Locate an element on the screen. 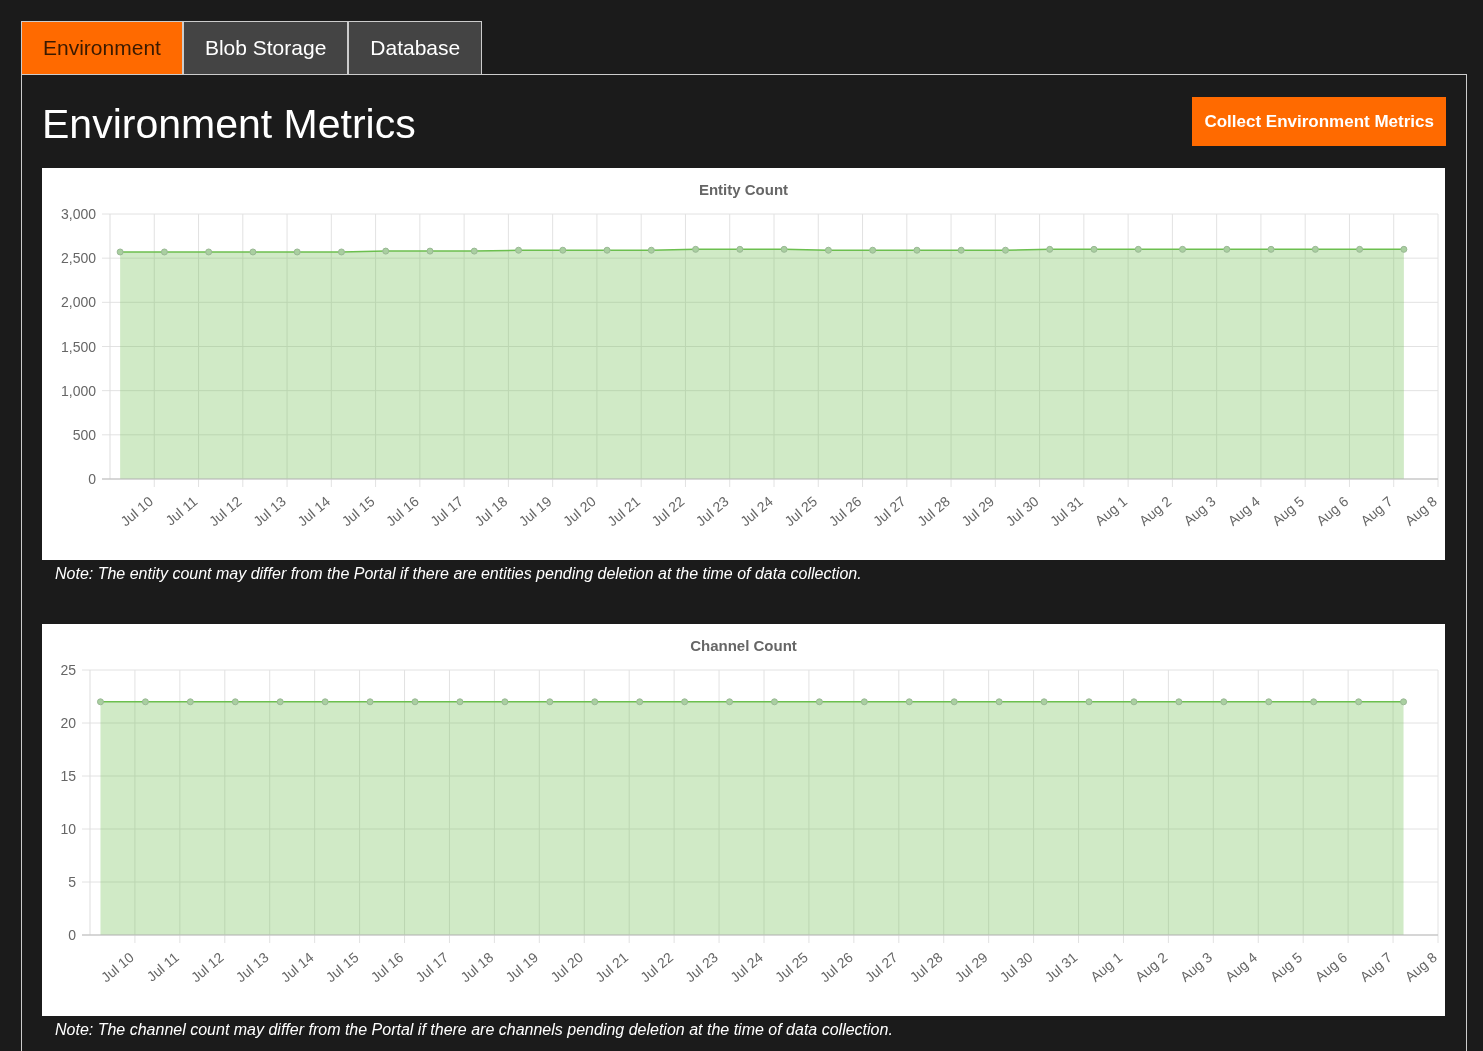  y-axis-label: 10 is located at coordinates (68, 829).